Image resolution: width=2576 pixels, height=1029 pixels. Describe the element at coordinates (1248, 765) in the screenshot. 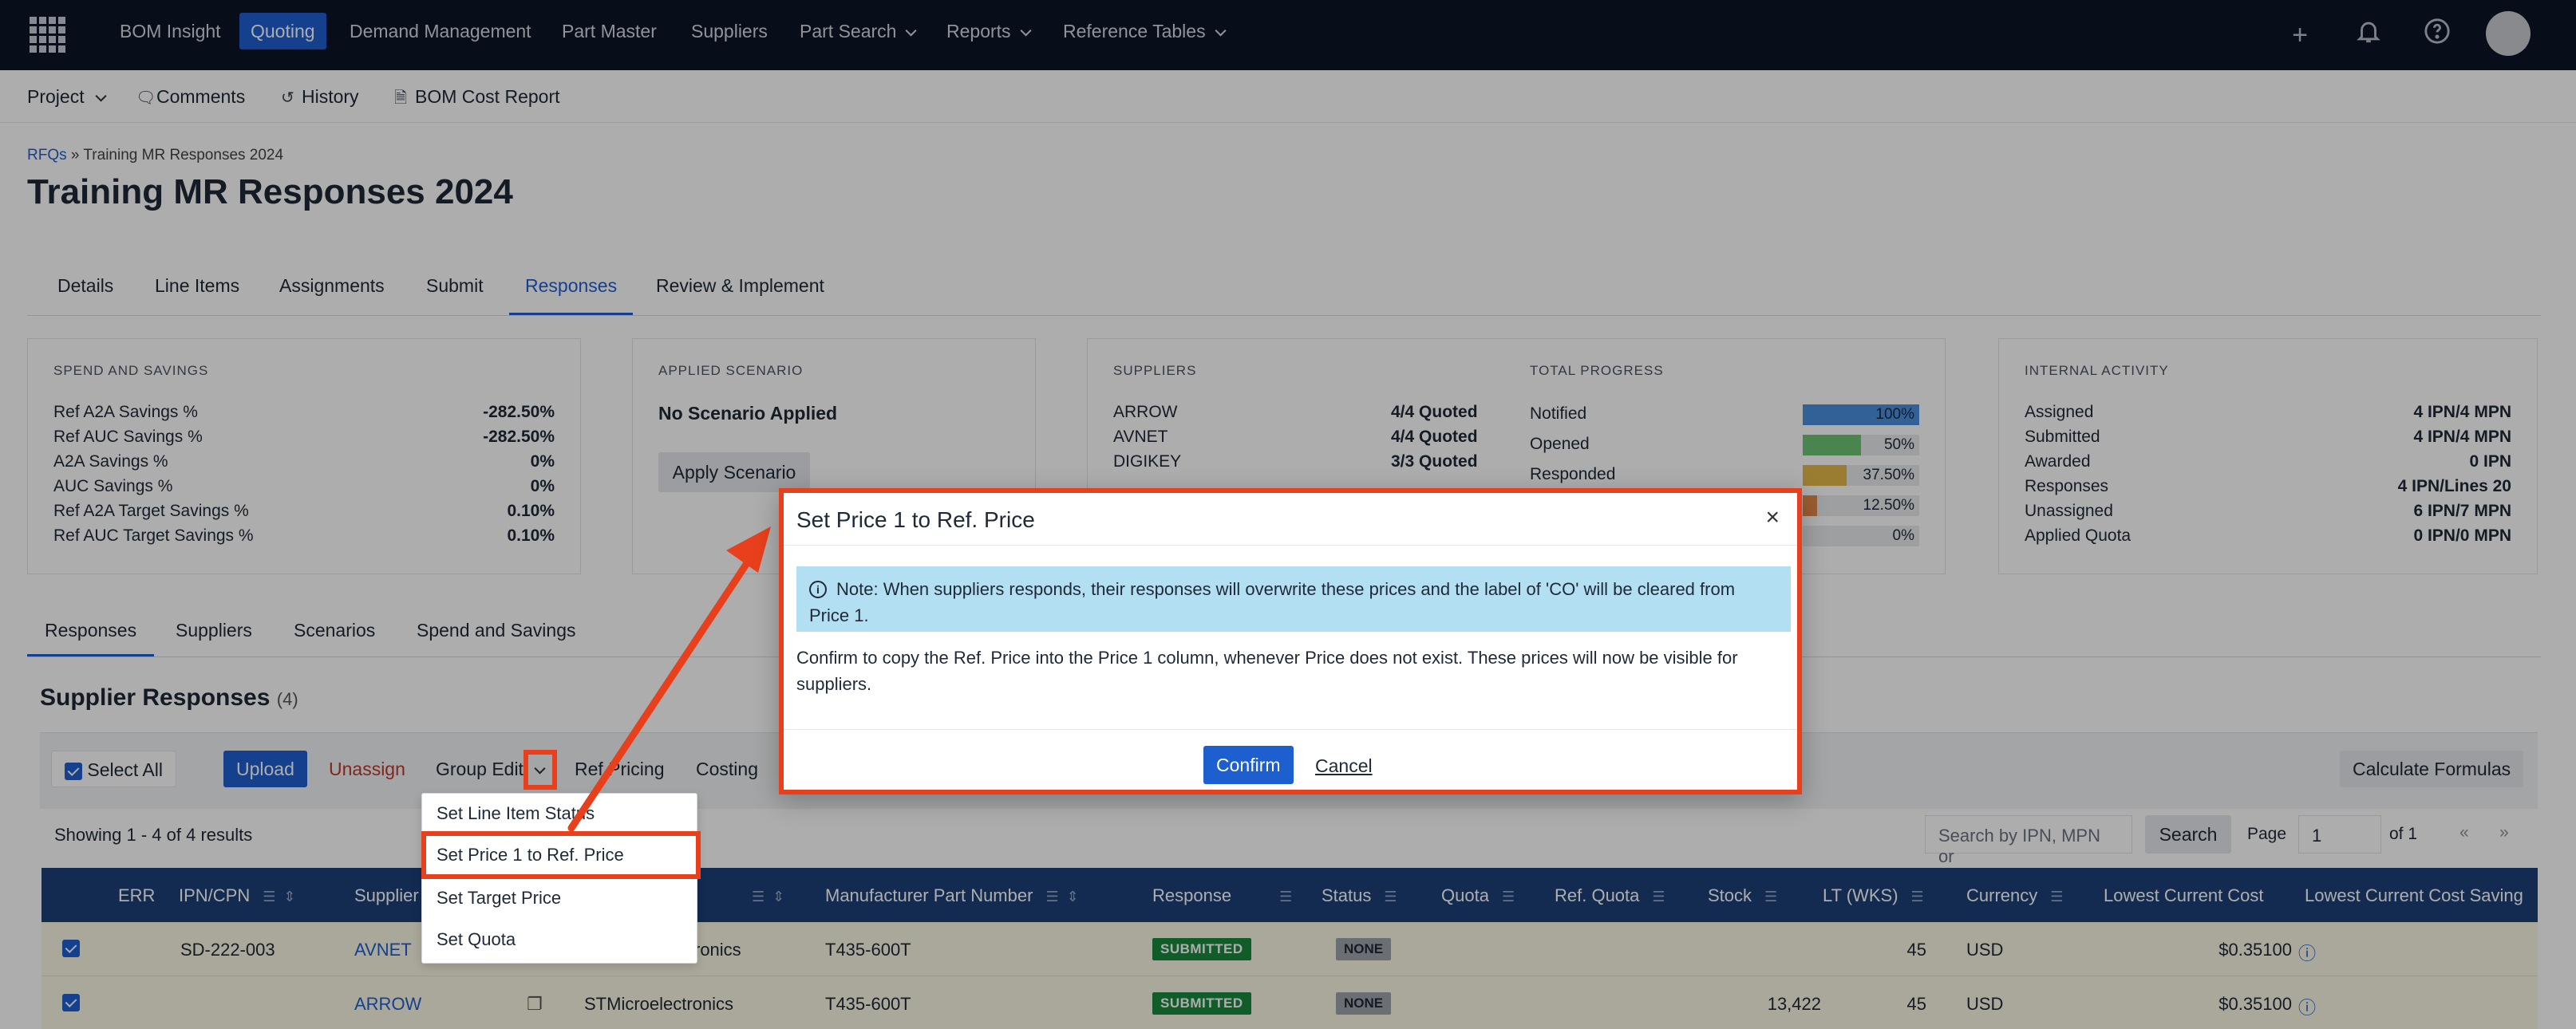

I see `confirm-button: Confirm` at that location.